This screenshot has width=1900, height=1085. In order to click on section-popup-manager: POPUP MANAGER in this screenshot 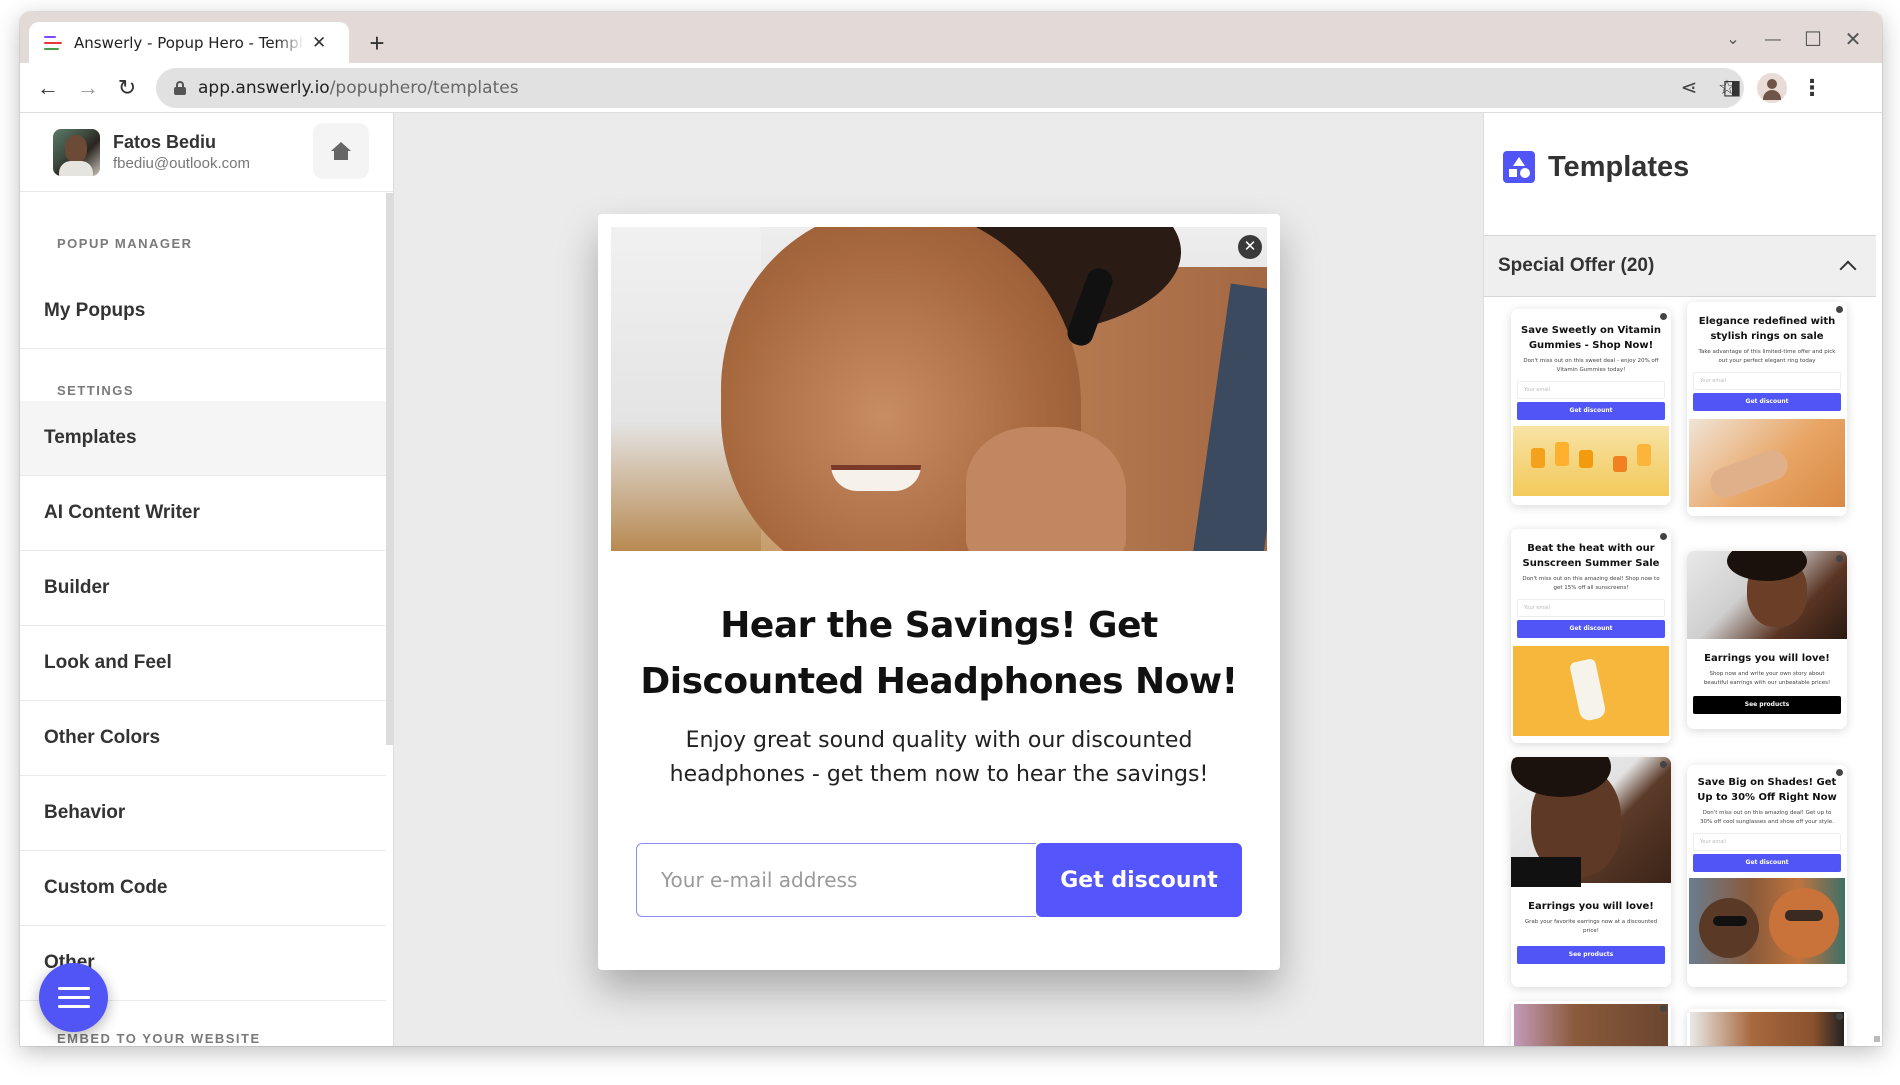, I will do `click(125, 243)`.